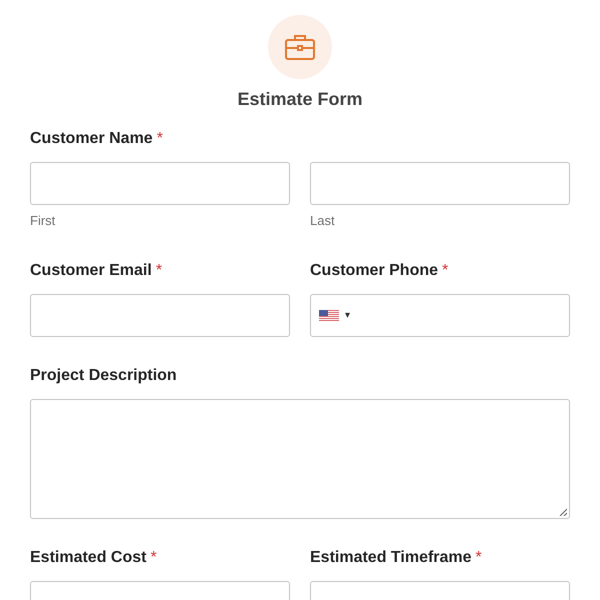  I want to click on sub-label: First, so click(43, 220).